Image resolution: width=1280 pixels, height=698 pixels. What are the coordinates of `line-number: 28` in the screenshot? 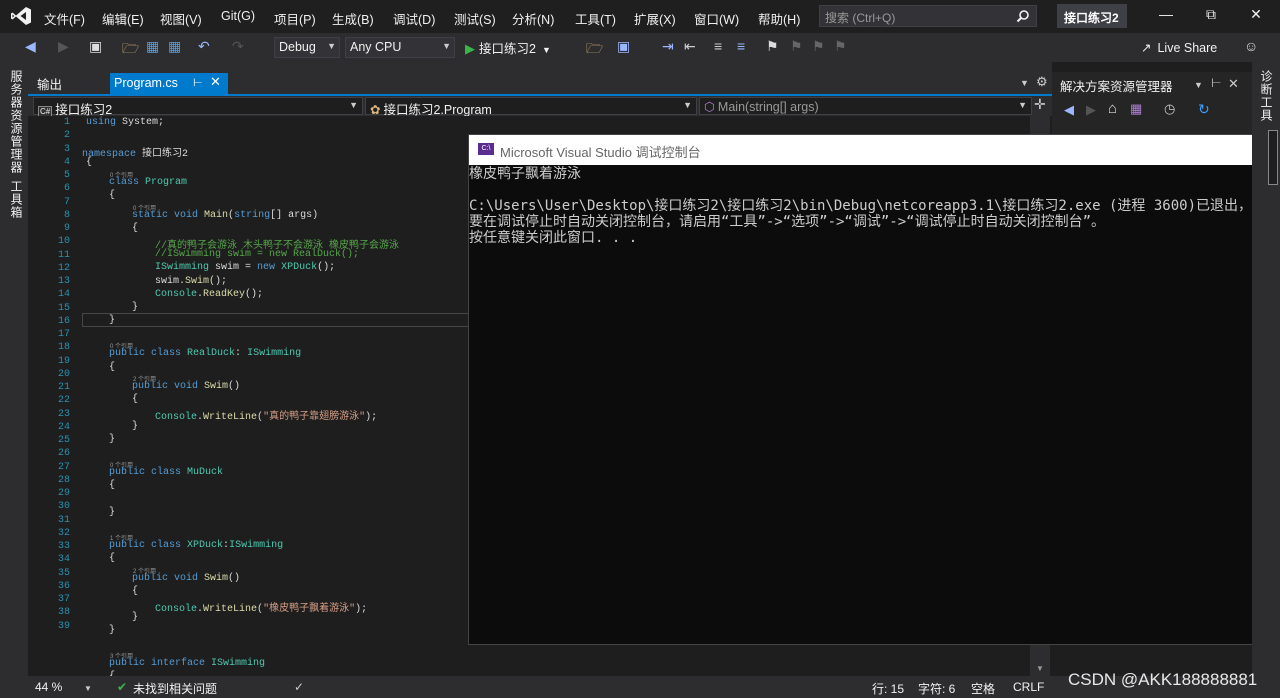 It's located at (63, 480).